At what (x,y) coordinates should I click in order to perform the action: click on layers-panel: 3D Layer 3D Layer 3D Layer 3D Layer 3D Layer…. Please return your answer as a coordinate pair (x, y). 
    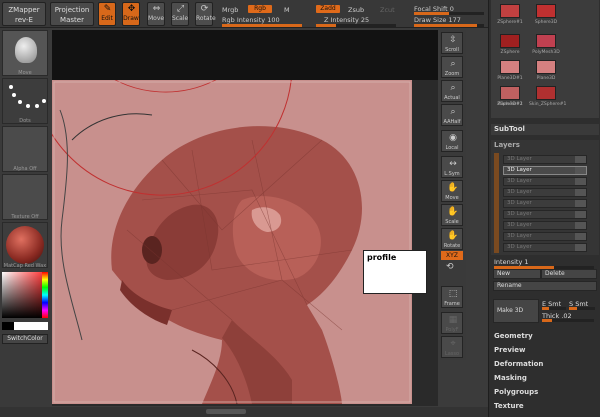
    Looking at the image, I should click on (545, 203).